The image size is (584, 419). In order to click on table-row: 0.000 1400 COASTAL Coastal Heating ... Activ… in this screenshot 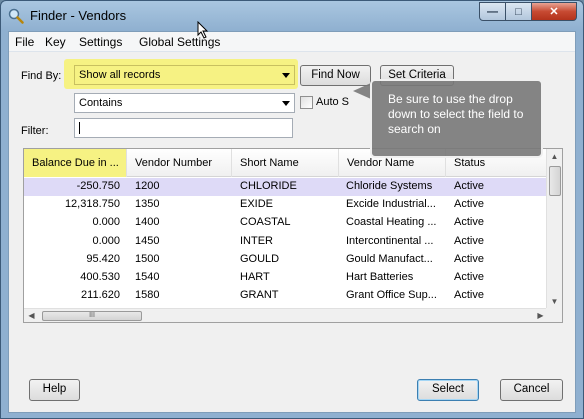, I will do `click(286, 223)`.